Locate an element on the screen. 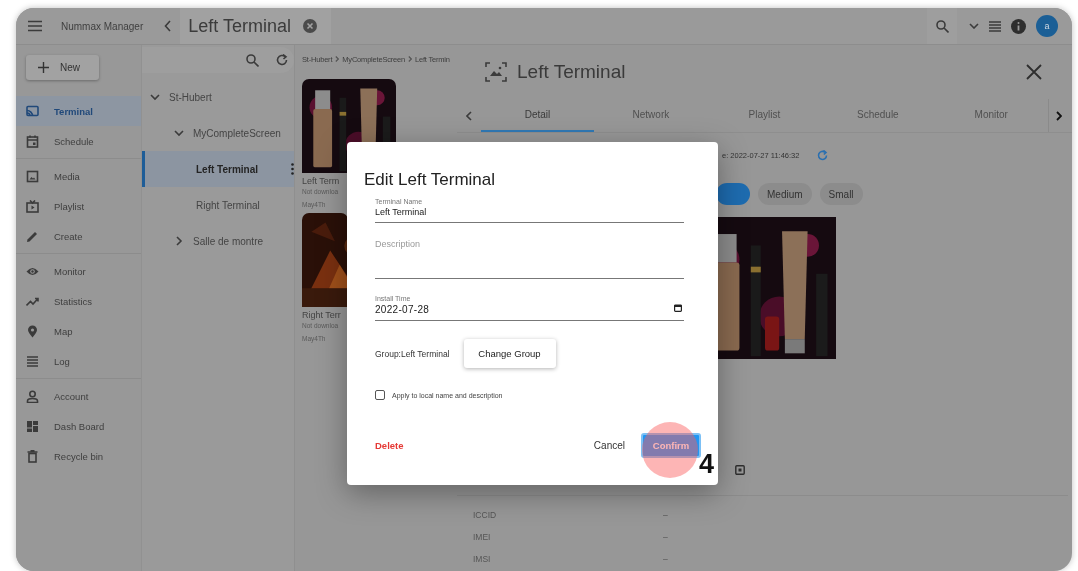 The height and width of the screenshot is (571, 1078). sidebar-item: Dash Board is located at coordinates (78, 426).